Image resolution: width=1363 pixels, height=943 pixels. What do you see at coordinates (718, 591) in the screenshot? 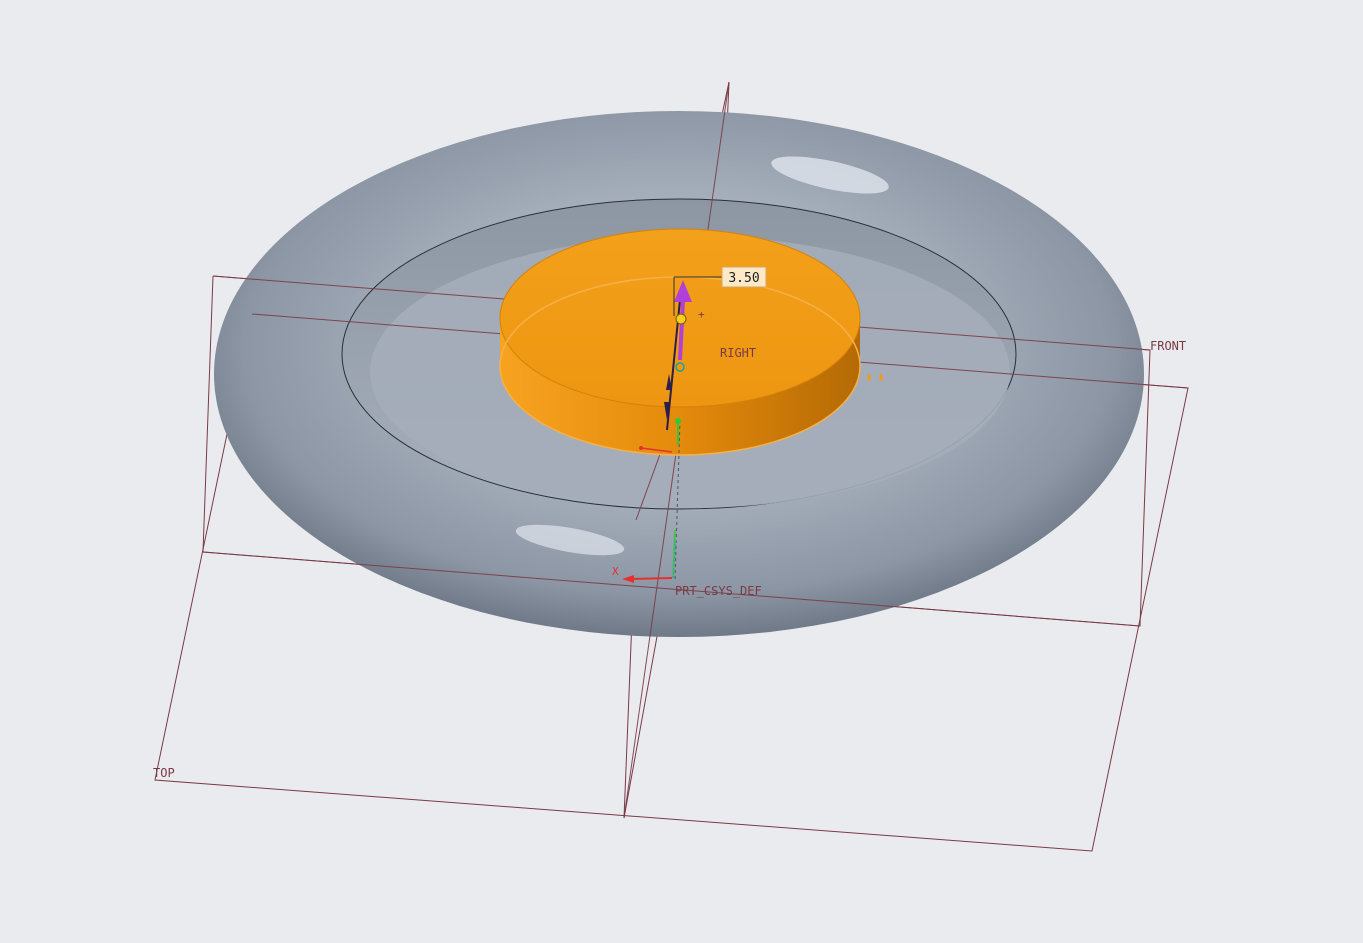
I see `csys-label: PRT_CSYS_DEF` at bounding box center [718, 591].